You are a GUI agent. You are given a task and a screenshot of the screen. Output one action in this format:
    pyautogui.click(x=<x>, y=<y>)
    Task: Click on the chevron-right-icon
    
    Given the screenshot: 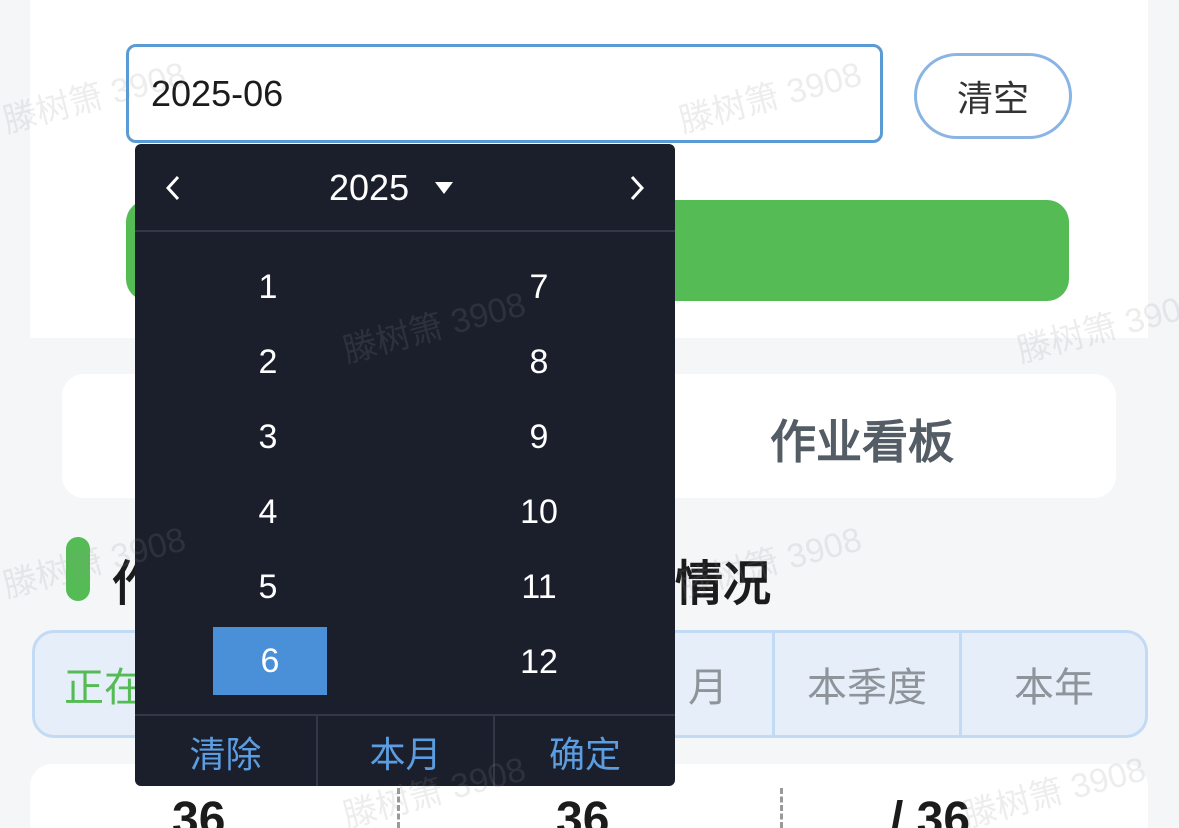 What is the action you would take?
    pyautogui.click(x=637, y=188)
    